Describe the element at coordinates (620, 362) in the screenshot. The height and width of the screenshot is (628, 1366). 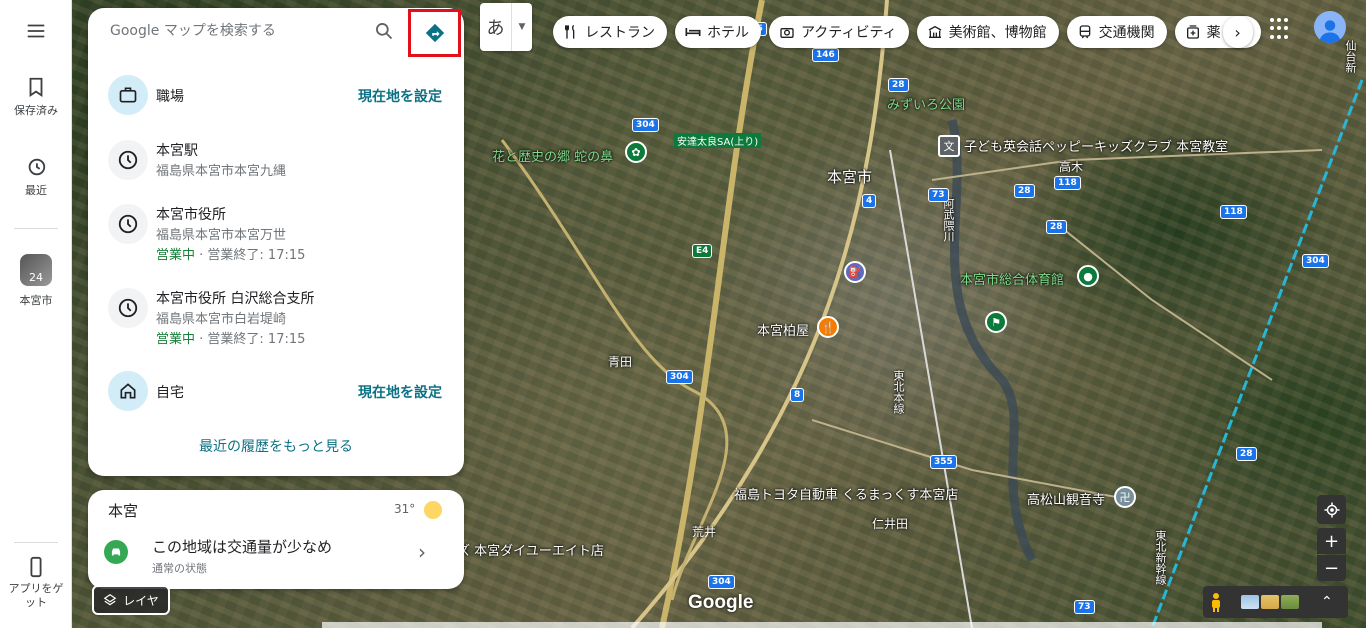
I see `map-label-aota: 青田` at that location.